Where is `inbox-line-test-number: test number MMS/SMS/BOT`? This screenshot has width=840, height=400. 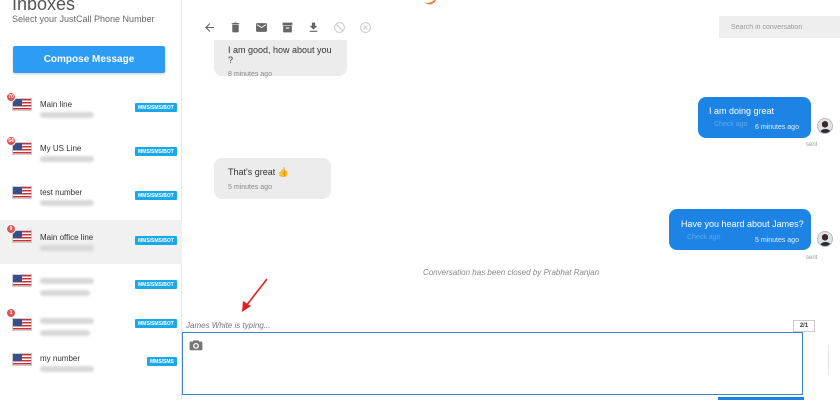 inbox-line-test-number: test number MMS/SMS/BOT is located at coordinates (91, 198).